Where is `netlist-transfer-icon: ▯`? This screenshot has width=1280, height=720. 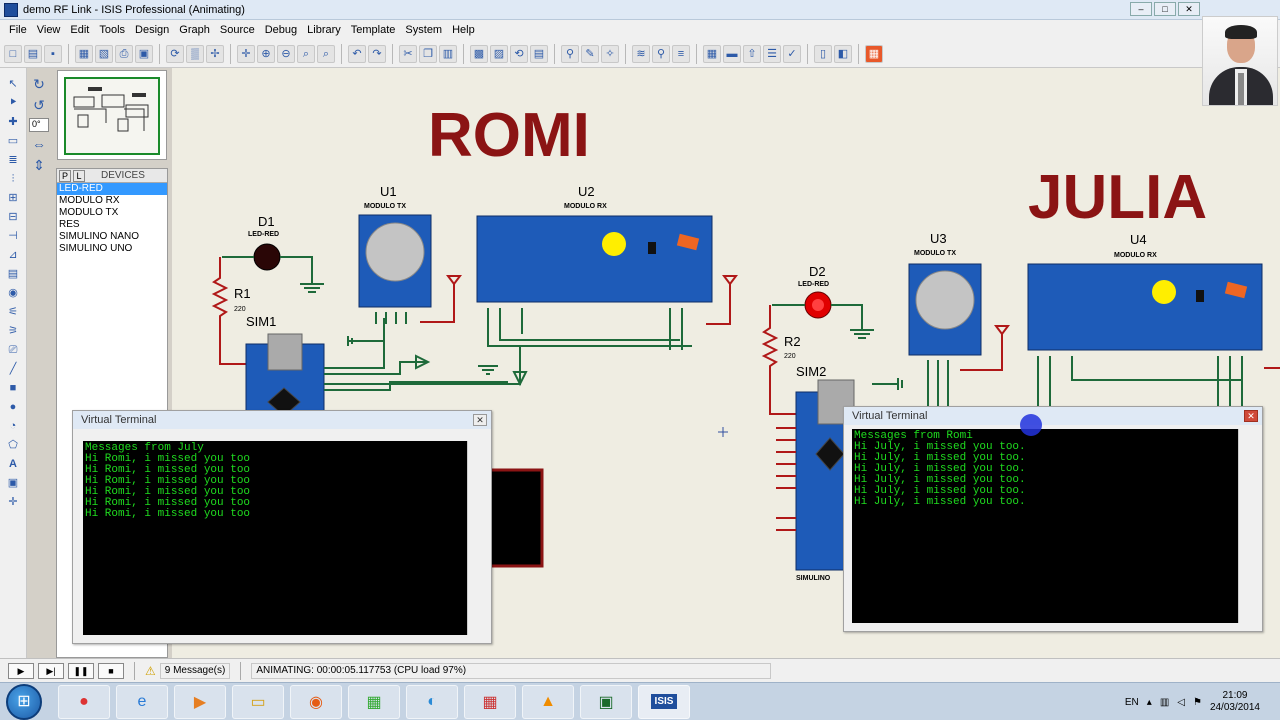 netlist-transfer-icon: ▯ is located at coordinates (823, 53).